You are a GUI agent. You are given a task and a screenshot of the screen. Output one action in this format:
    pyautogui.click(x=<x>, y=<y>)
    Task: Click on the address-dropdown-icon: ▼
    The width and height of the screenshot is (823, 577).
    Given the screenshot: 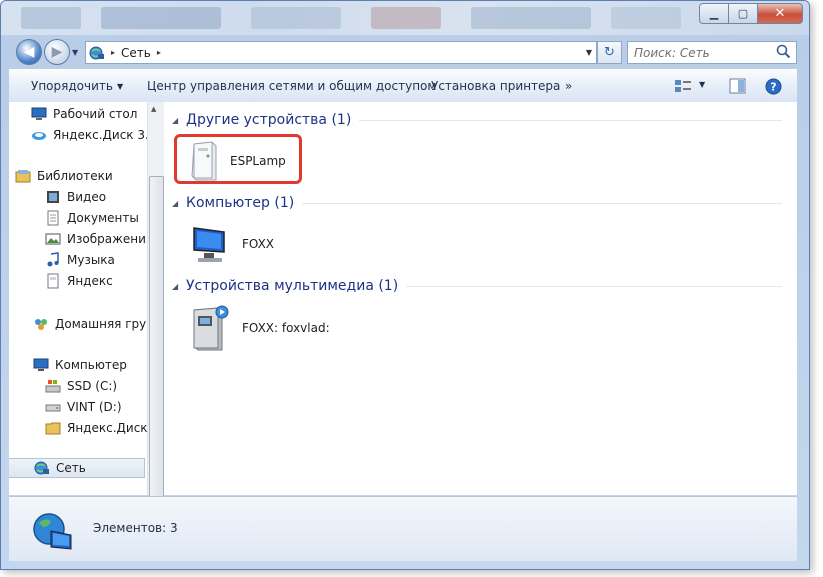 What is the action you would take?
    pyautogui.click(x=589, y=52)
    